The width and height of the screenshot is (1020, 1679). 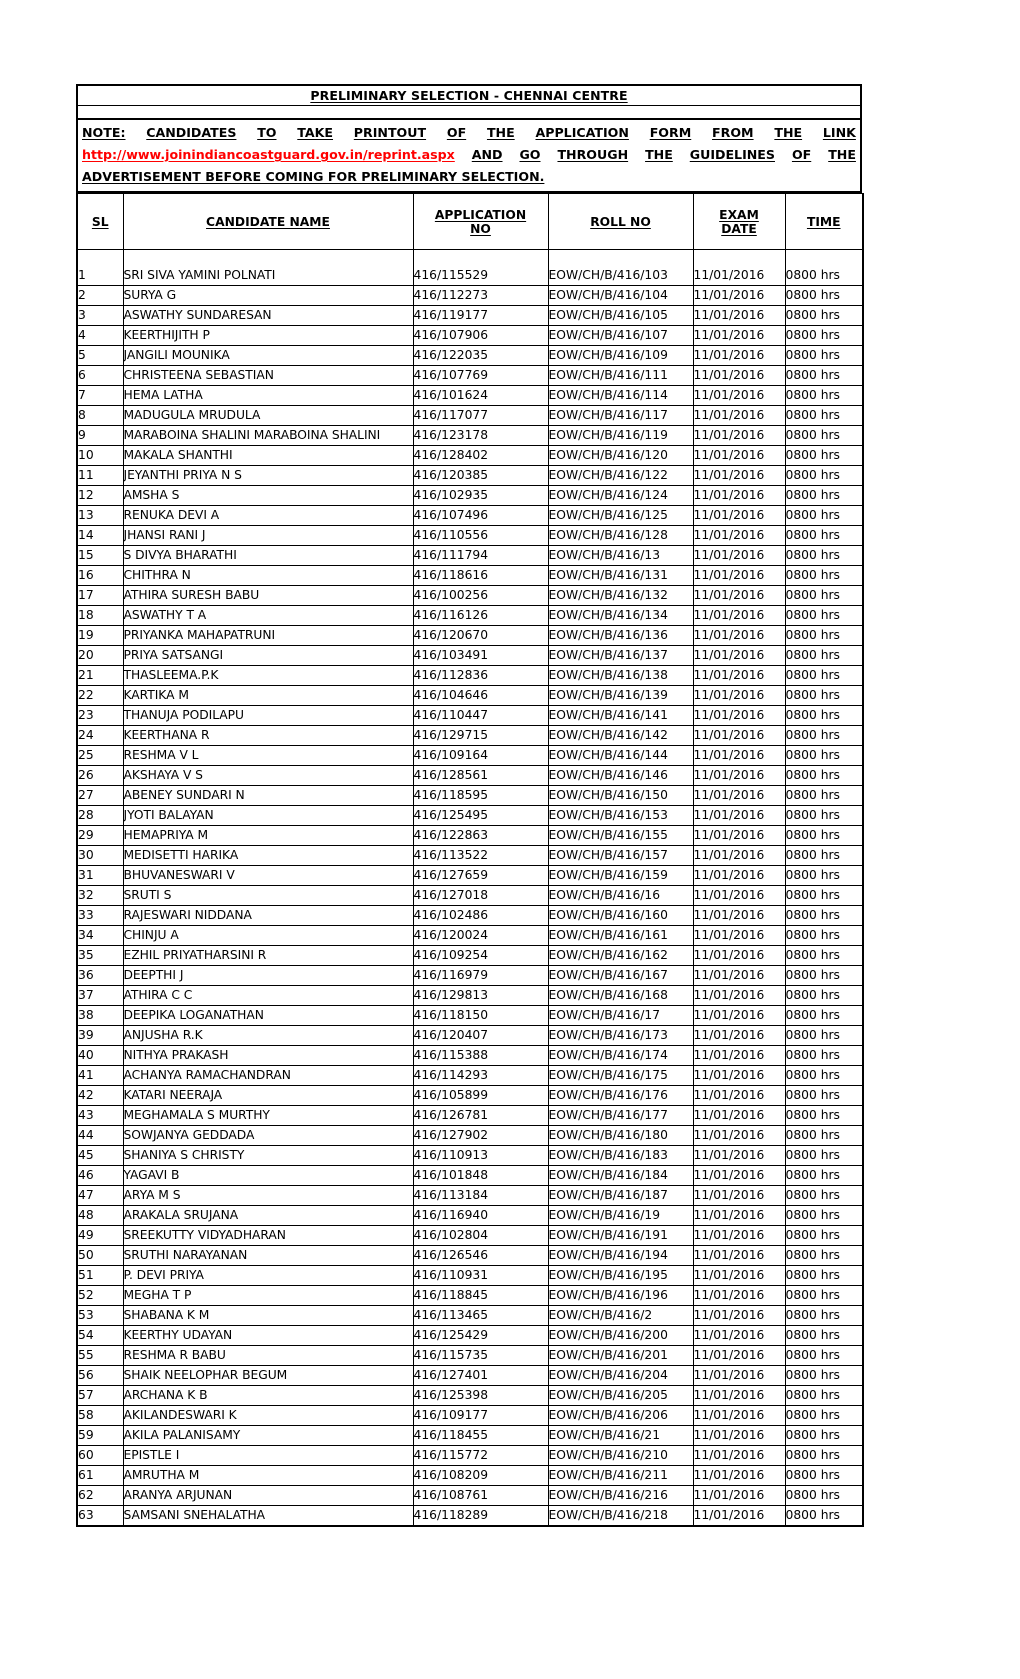 What do you see at coordinates (100, 1035) in the screenshot?
I see `cell-sl: 39` at bounding box center [100, 1035].